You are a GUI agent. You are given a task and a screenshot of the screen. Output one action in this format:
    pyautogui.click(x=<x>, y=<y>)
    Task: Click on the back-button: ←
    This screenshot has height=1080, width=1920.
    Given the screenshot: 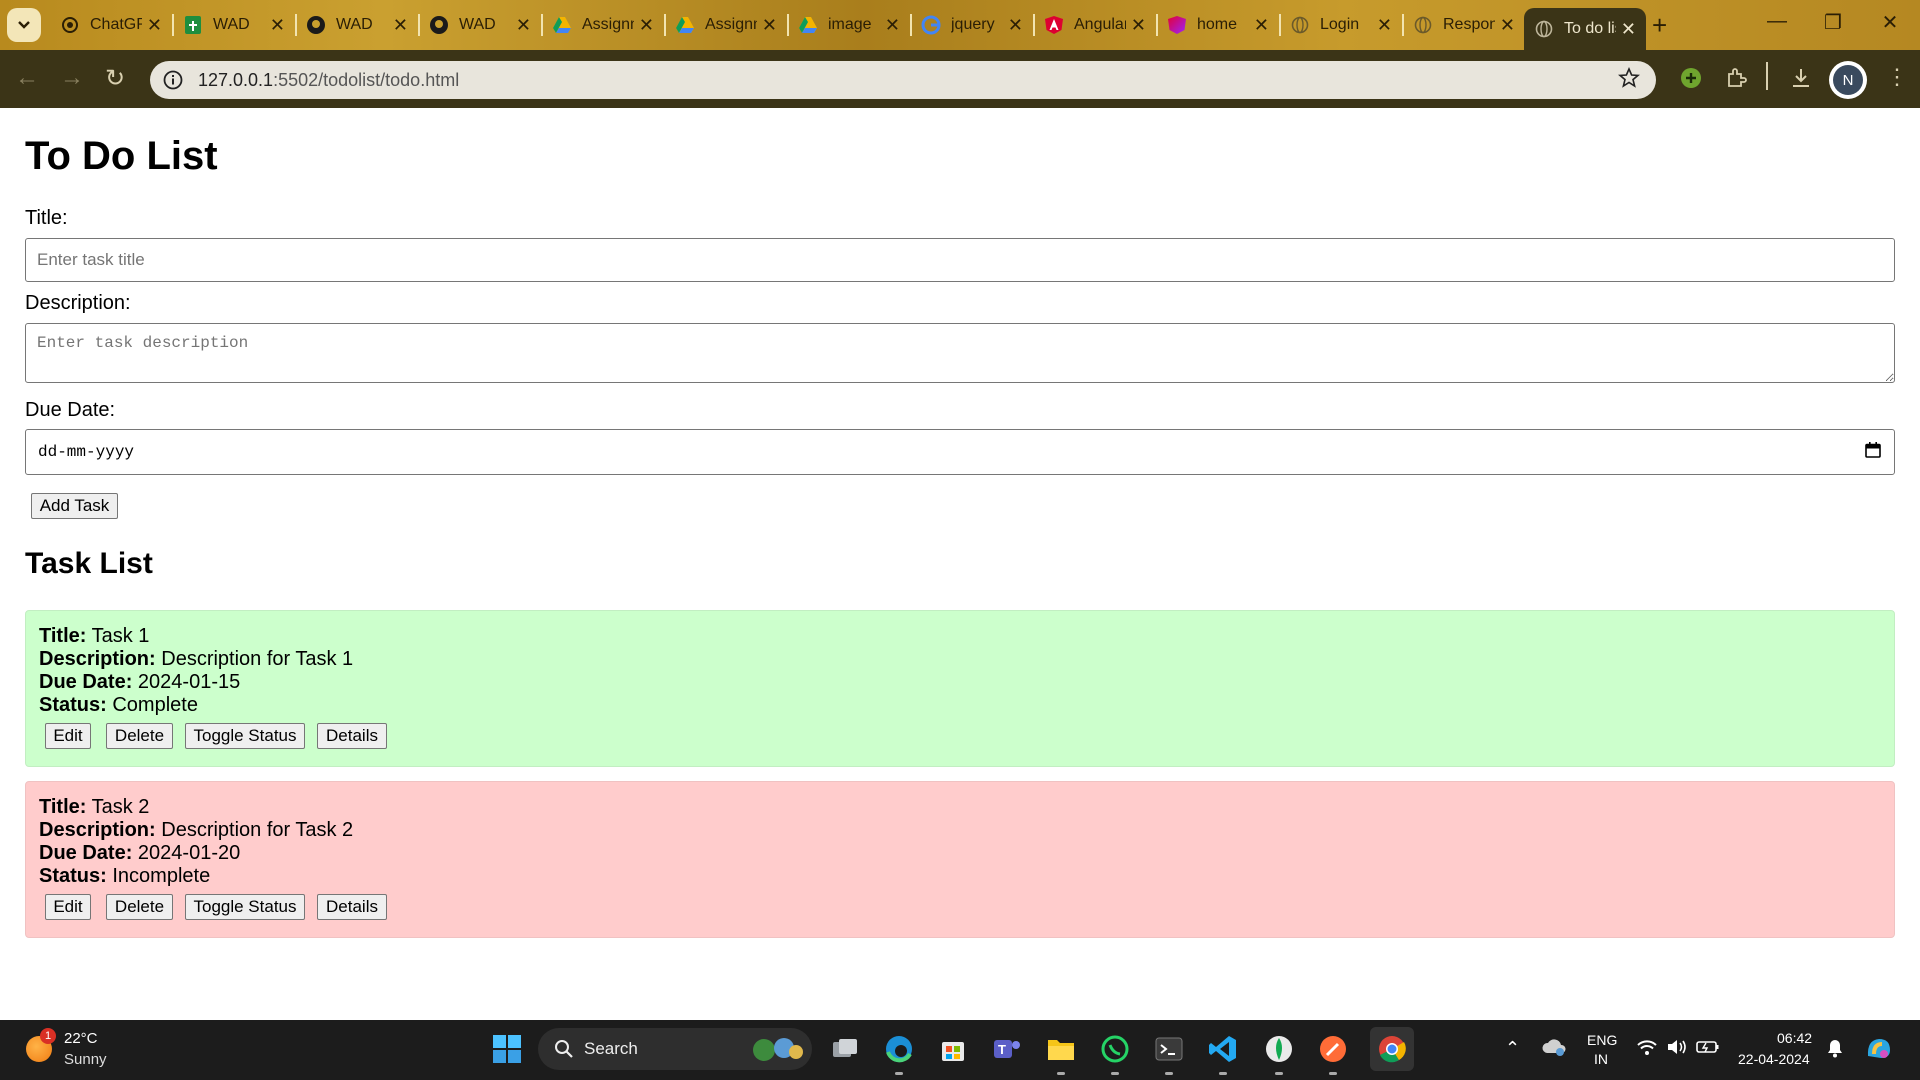 What is the action you would take?
    pyautogui.click(x=27, y=78)
    